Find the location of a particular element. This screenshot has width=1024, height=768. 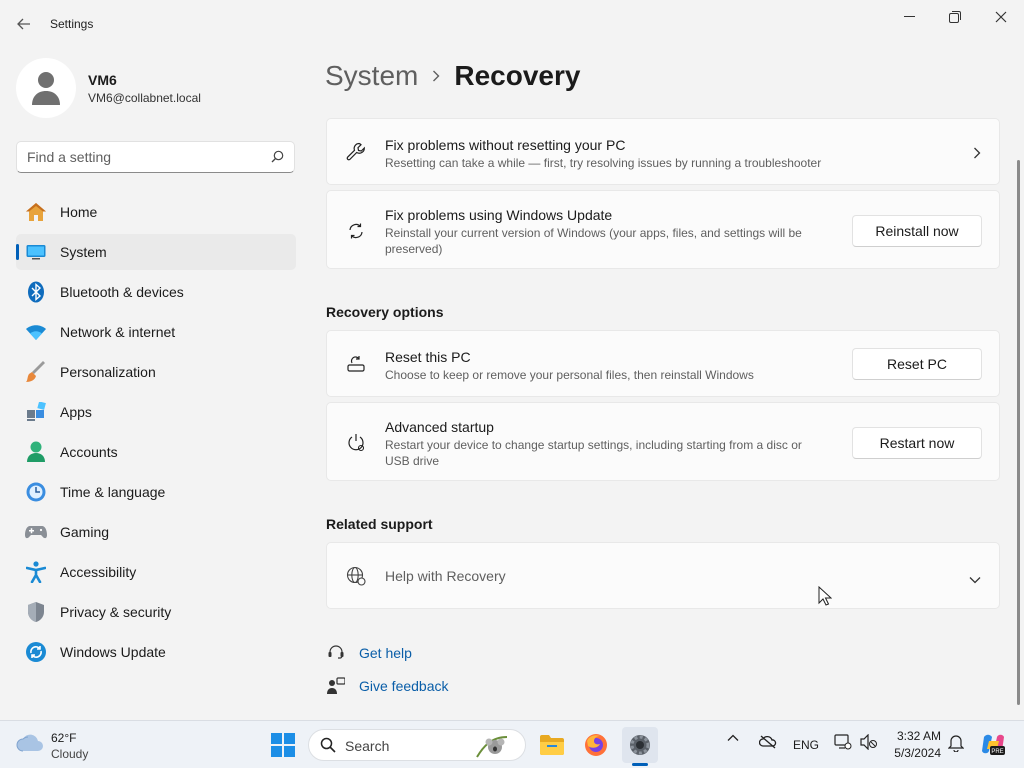

firefox-icon is located at coordinates (596, 745).